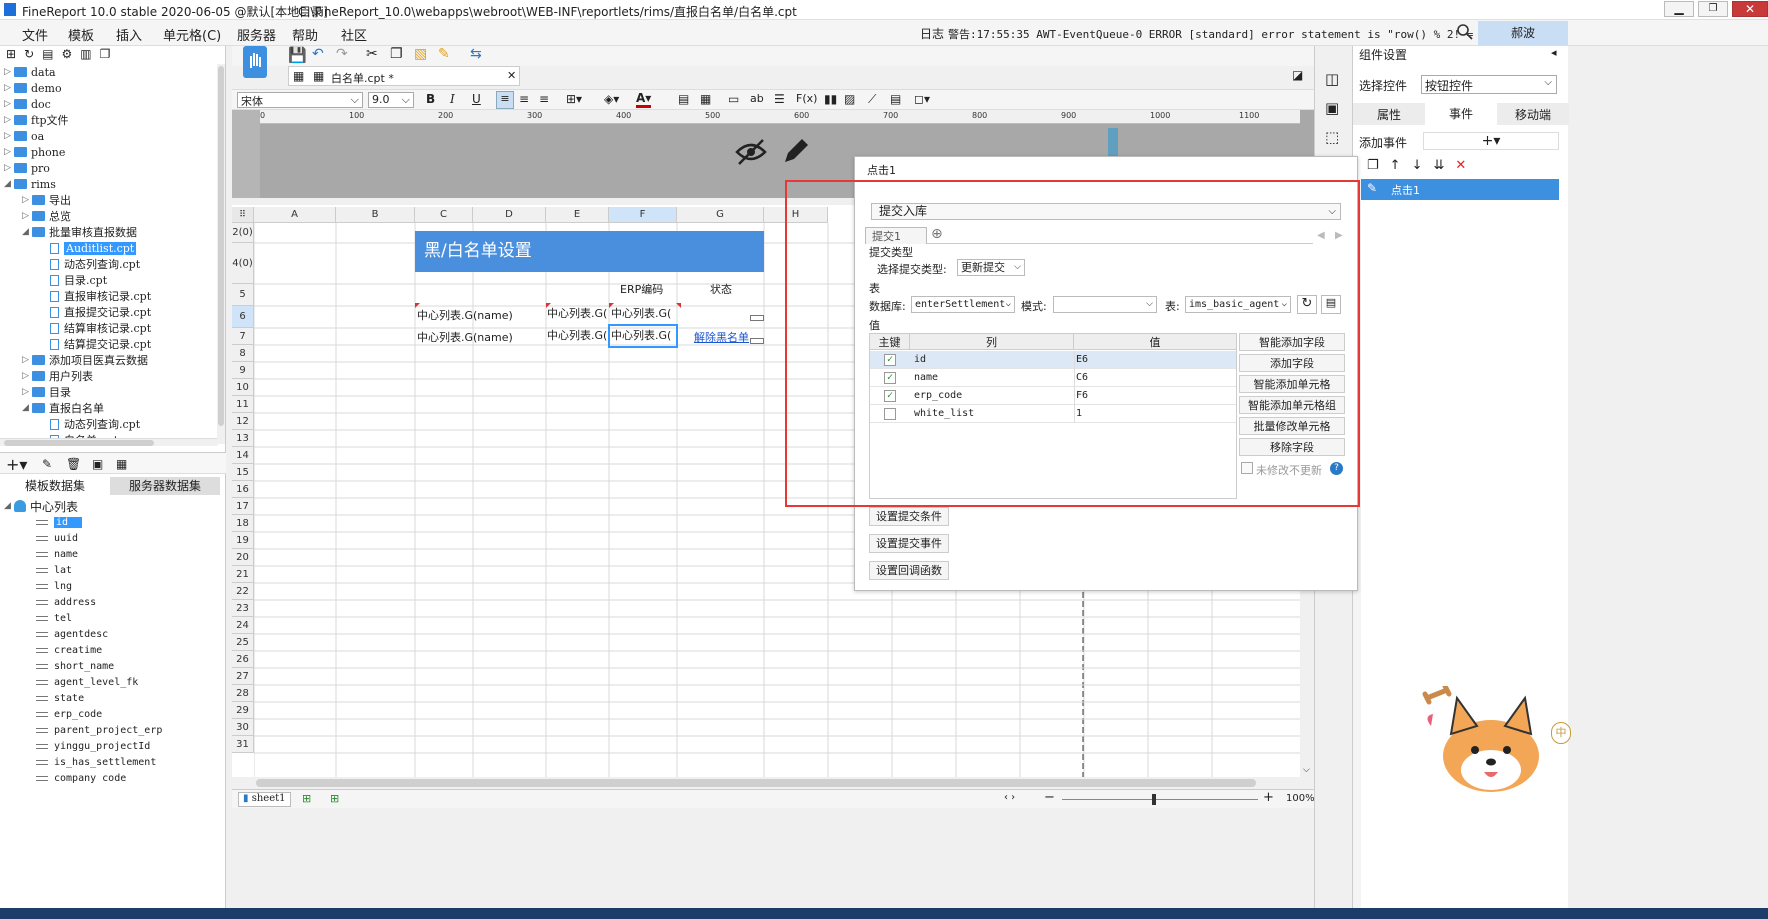 The image size is (1768, 919). I want to click on copy-cell-icon: ❐, so click(396, 54).